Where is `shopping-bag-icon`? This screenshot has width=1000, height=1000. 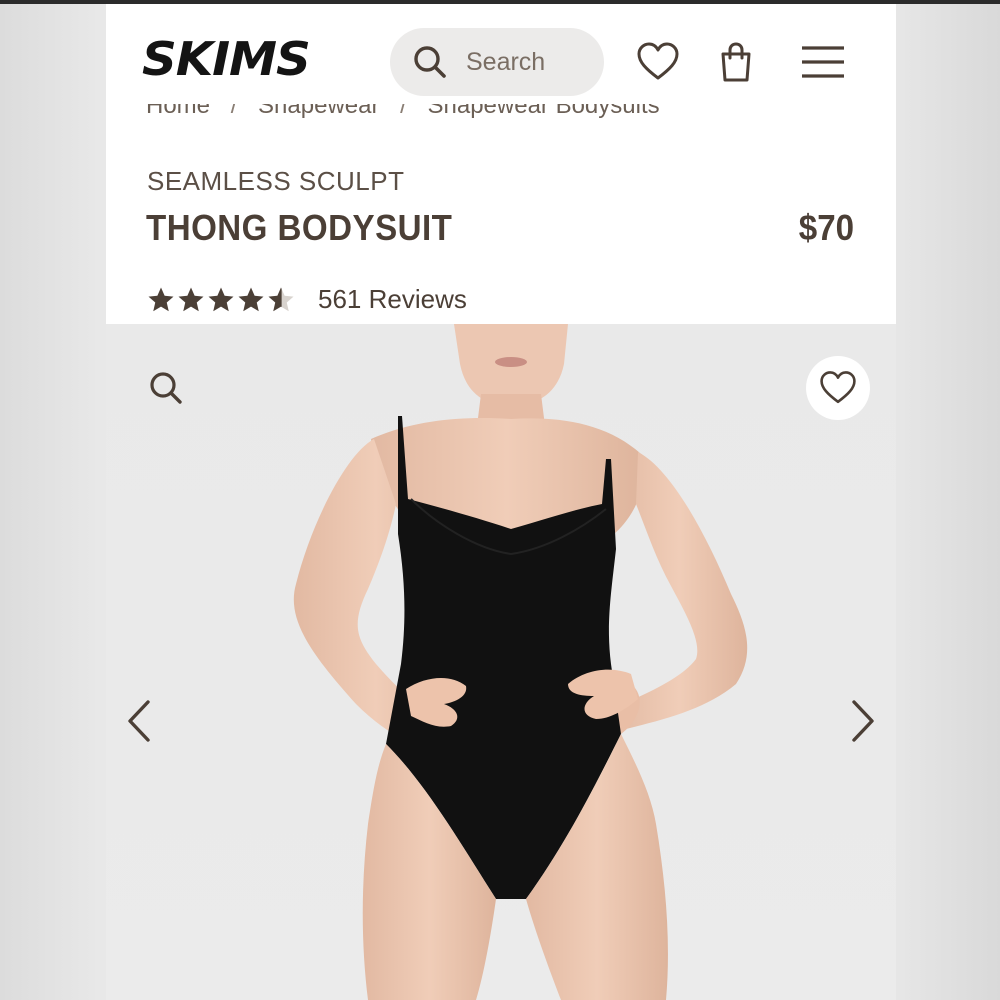 shopping-bag-icon is located at coordinates (736, 62).